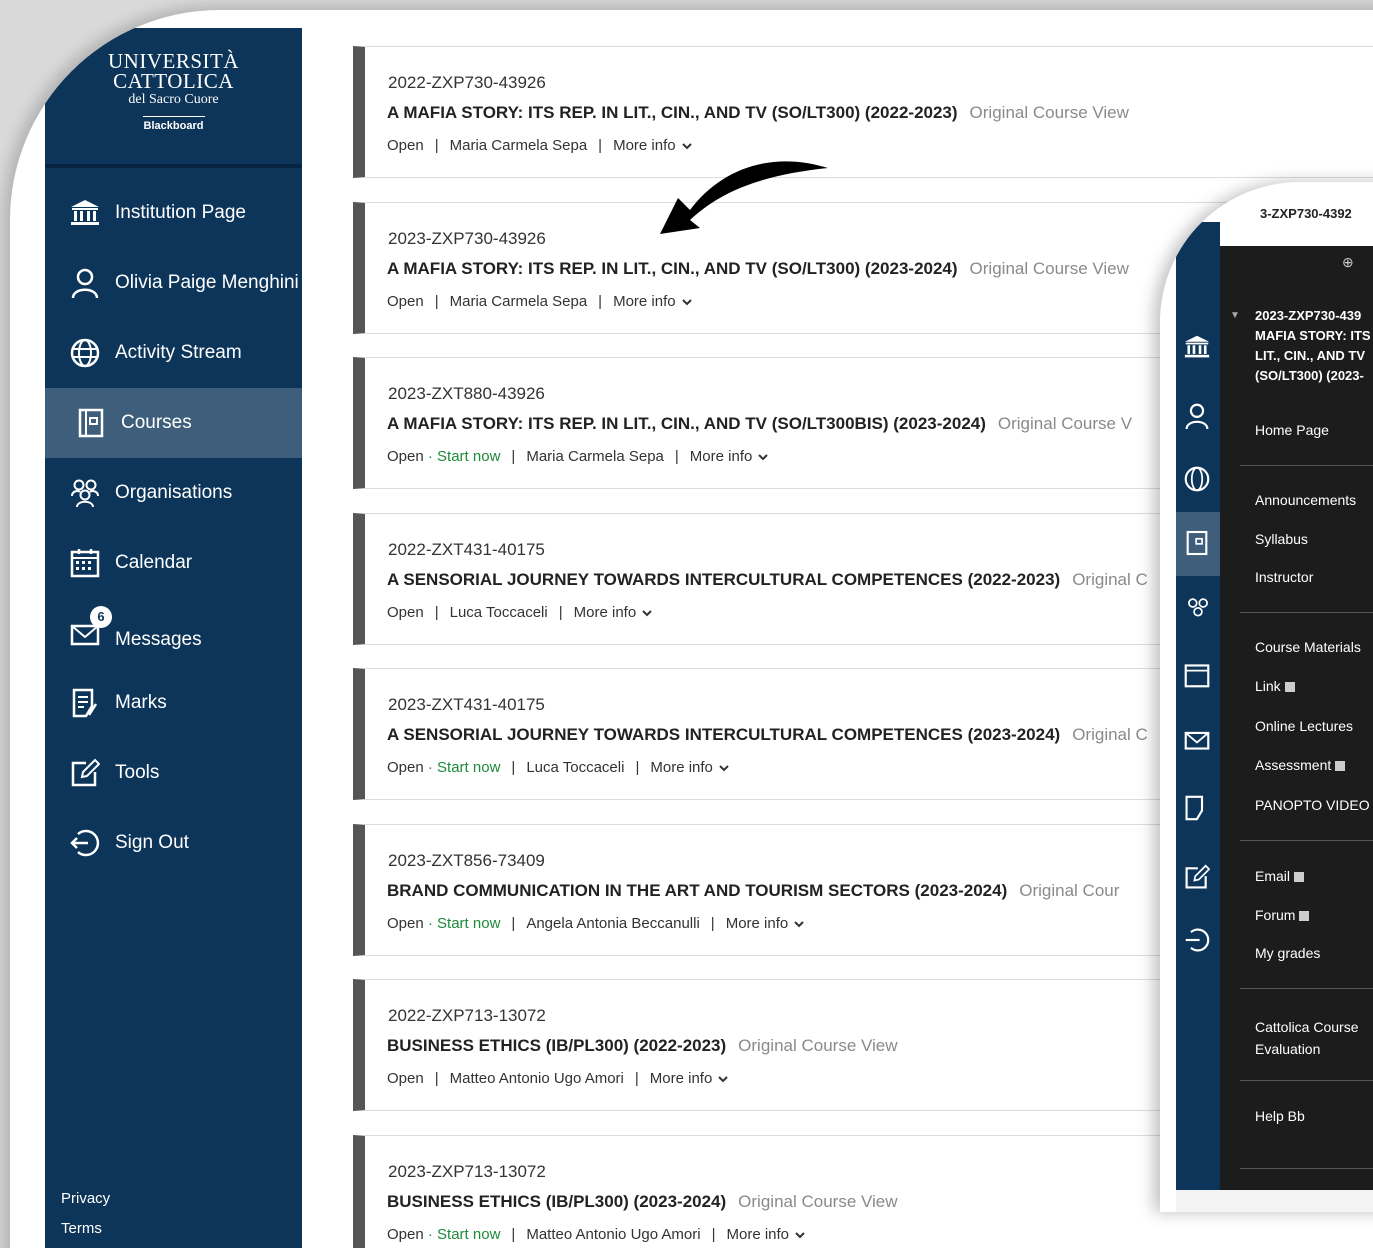 The width and height of the screenshot is (1373, 1248). Describe the element at coordinates (91, 423) in the screenshot. I see `courses-icon` at that location.